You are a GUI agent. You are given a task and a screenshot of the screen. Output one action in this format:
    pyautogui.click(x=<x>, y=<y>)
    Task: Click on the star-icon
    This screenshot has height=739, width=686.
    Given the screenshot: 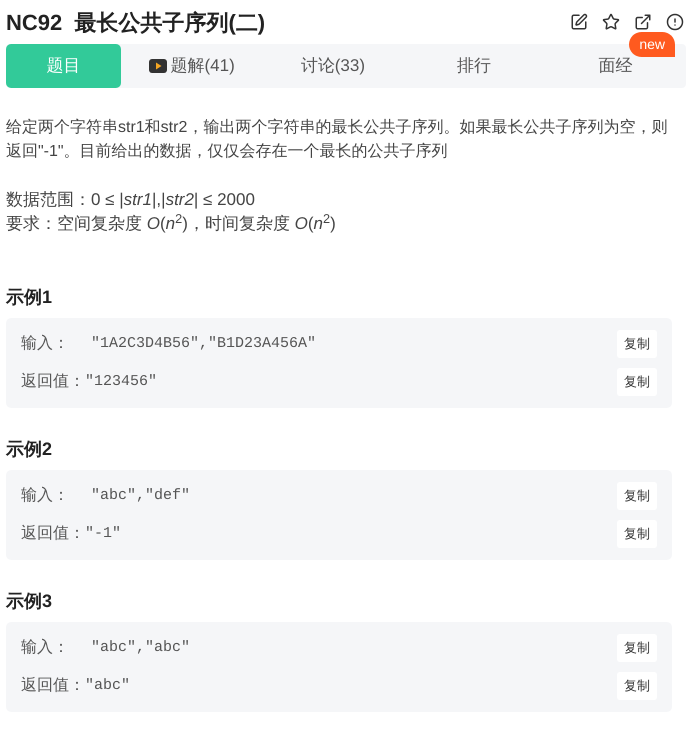 What is the action you would take?
    pyautogui.click(x=611, y=22)
    